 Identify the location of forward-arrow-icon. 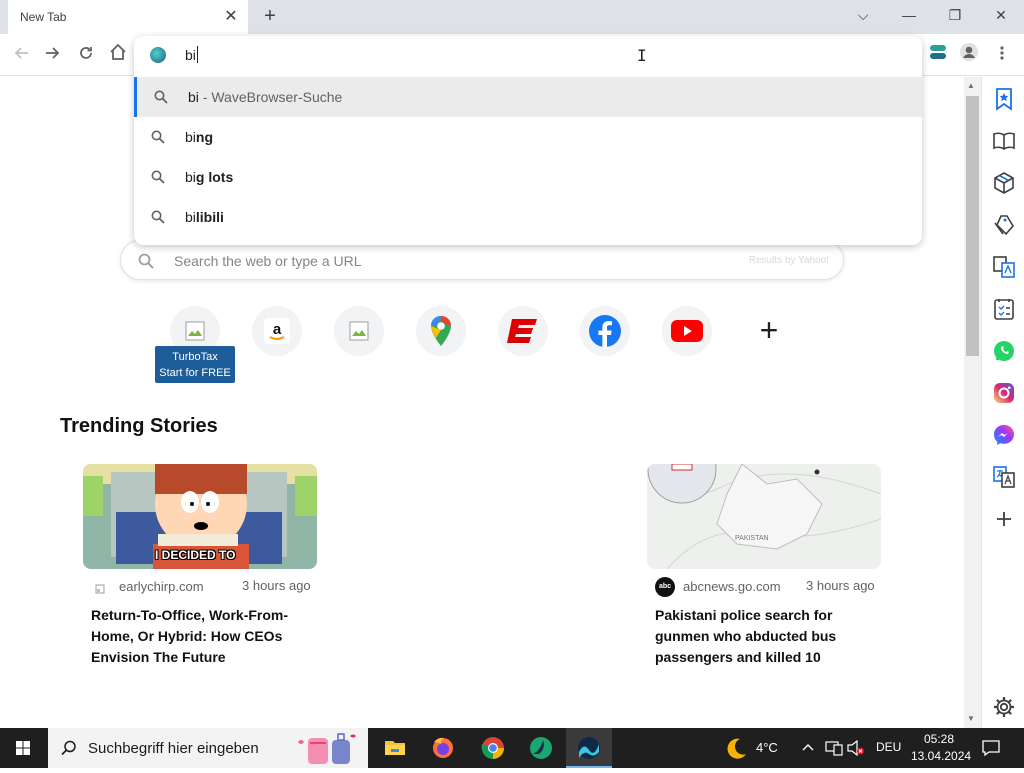
(53, 53).